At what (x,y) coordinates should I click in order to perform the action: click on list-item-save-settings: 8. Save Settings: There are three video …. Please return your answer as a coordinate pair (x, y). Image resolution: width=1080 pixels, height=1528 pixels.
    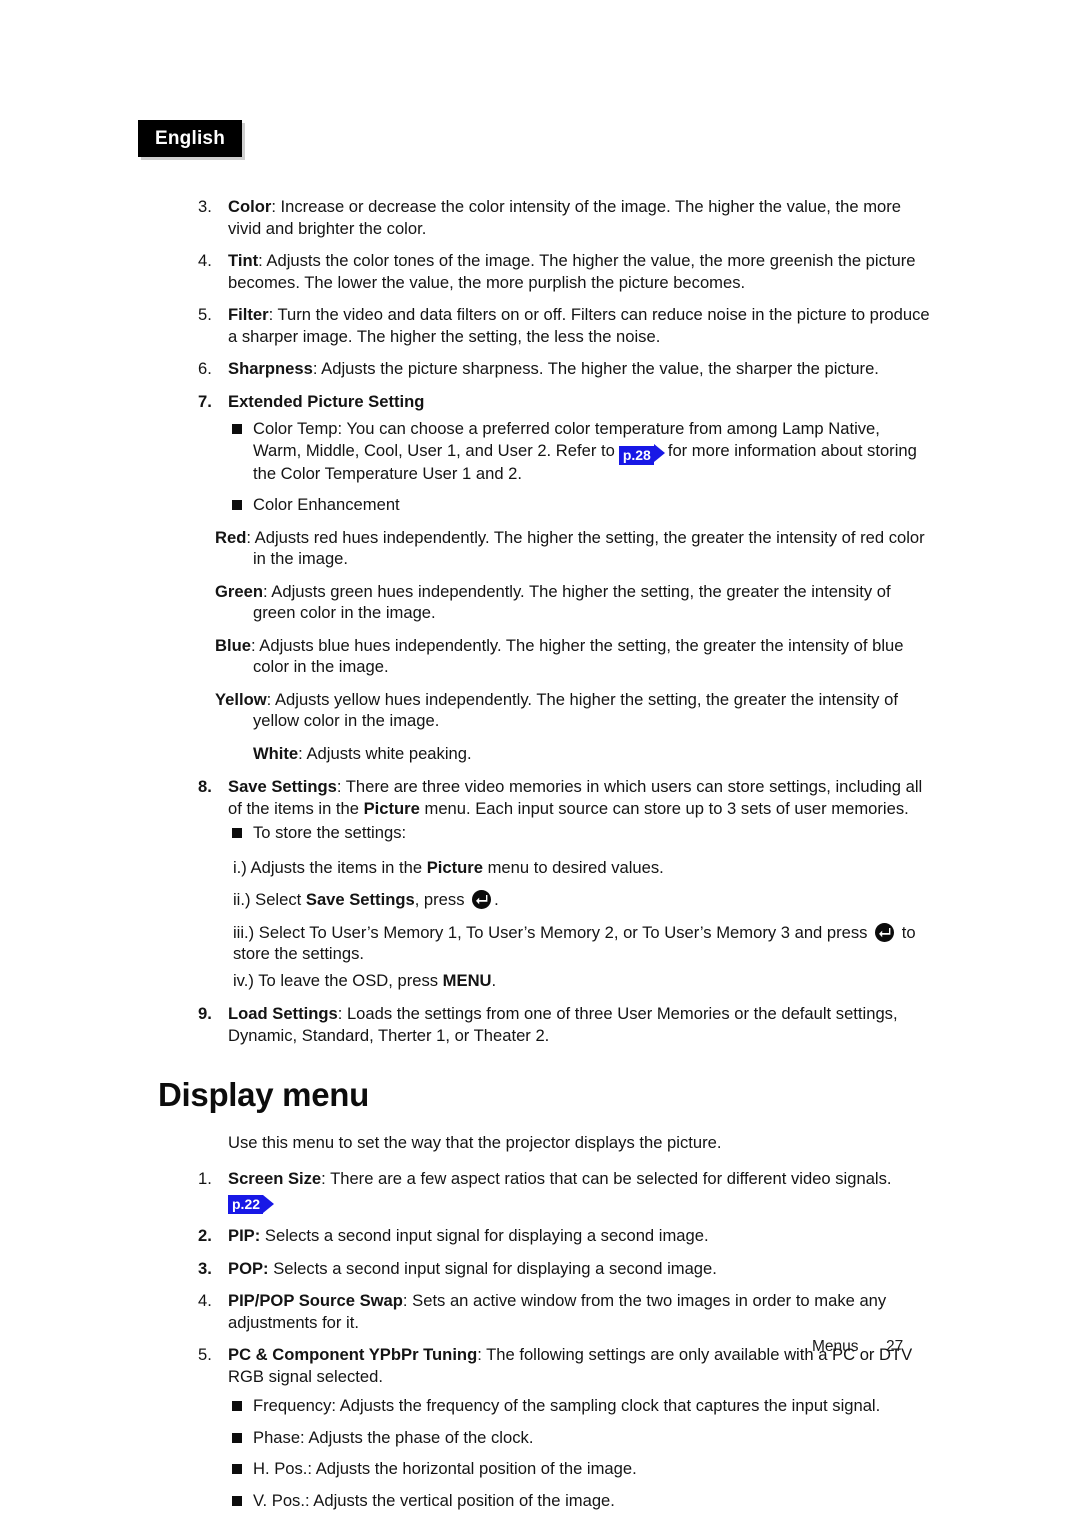
    Looking at the image, I should click on (540, 797).